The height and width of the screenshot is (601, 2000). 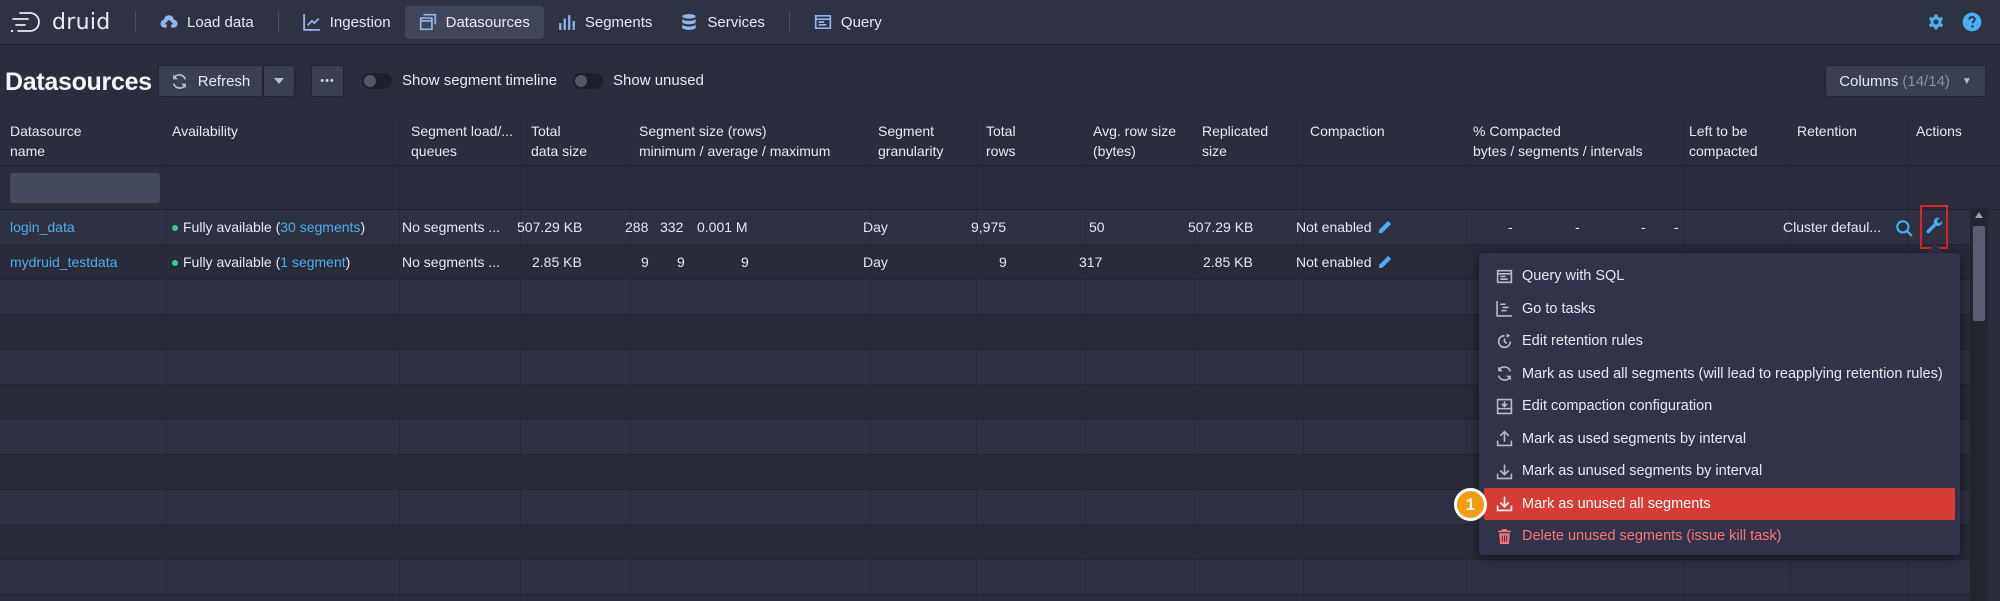 What do you see at coordinates (1979, 215) in the screenshot?
I see `scroll-up-arrow-icon` at bounding box center [1979, 215].